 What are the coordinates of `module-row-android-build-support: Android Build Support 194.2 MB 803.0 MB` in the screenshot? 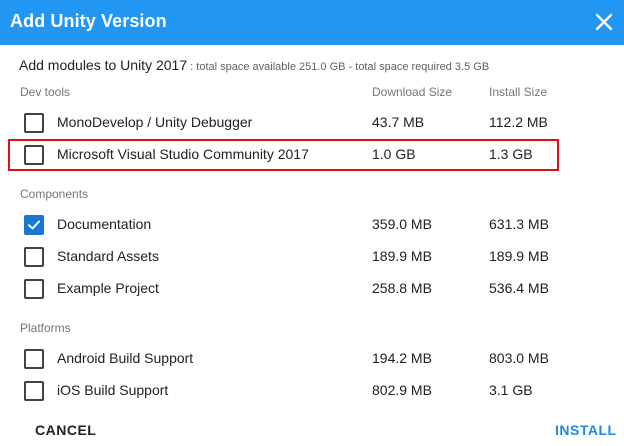 It's located at (312, 359).